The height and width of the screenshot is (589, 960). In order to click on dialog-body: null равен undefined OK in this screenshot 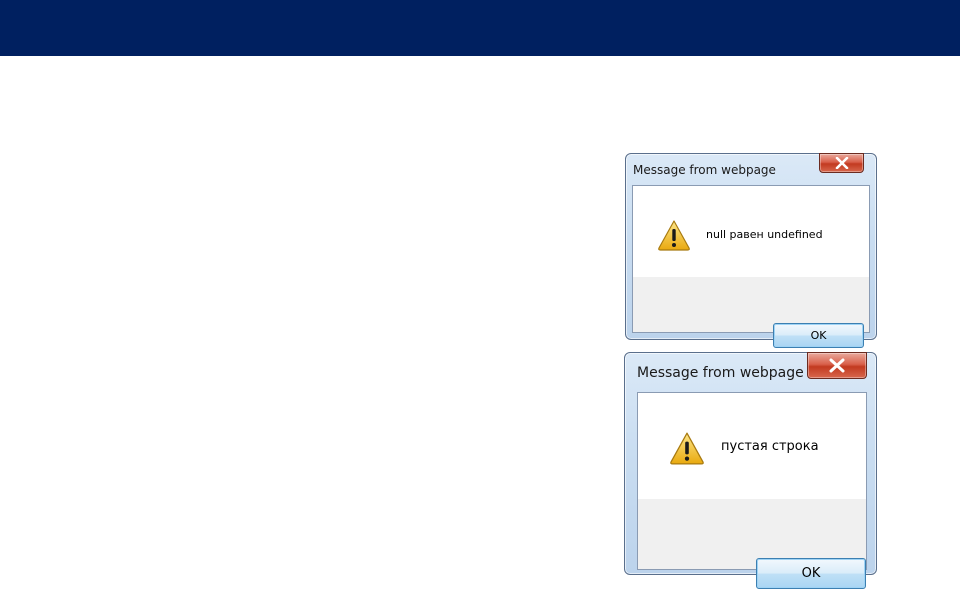, I will do `click(751, 266)`.